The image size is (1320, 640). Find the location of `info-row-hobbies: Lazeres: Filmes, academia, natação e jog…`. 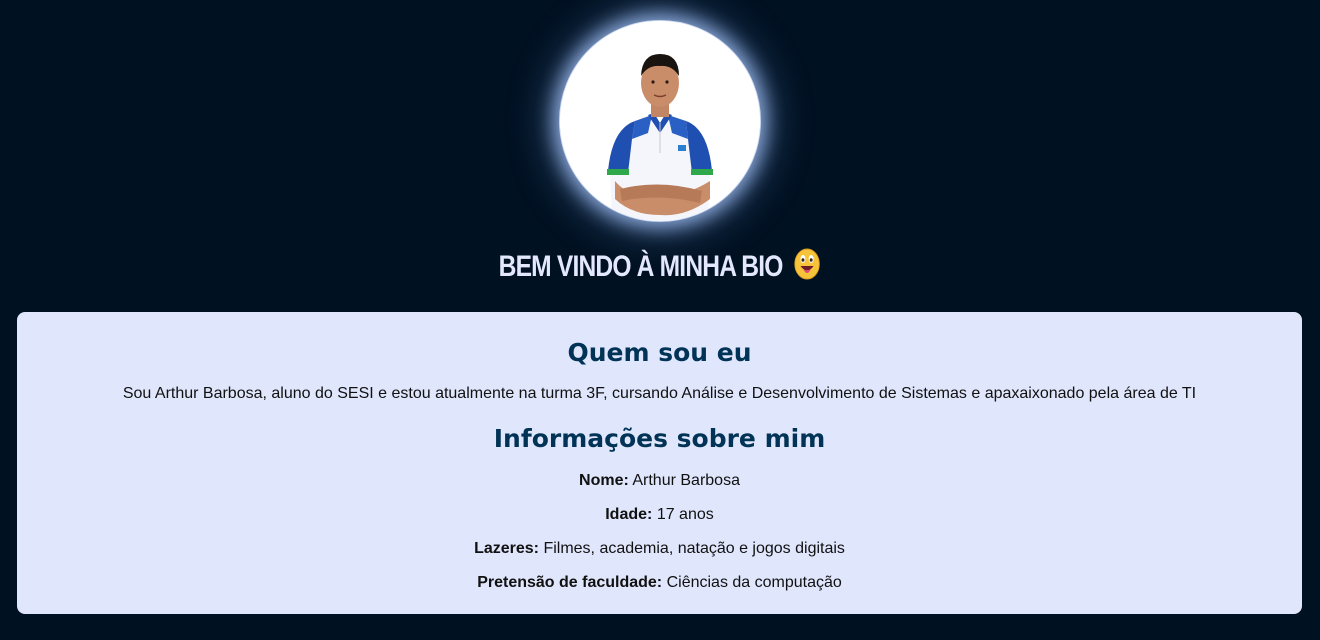

info-row-hobbies: Lazeres: Filmes, academia, natação e jog… is located at coordinates (659, 549).